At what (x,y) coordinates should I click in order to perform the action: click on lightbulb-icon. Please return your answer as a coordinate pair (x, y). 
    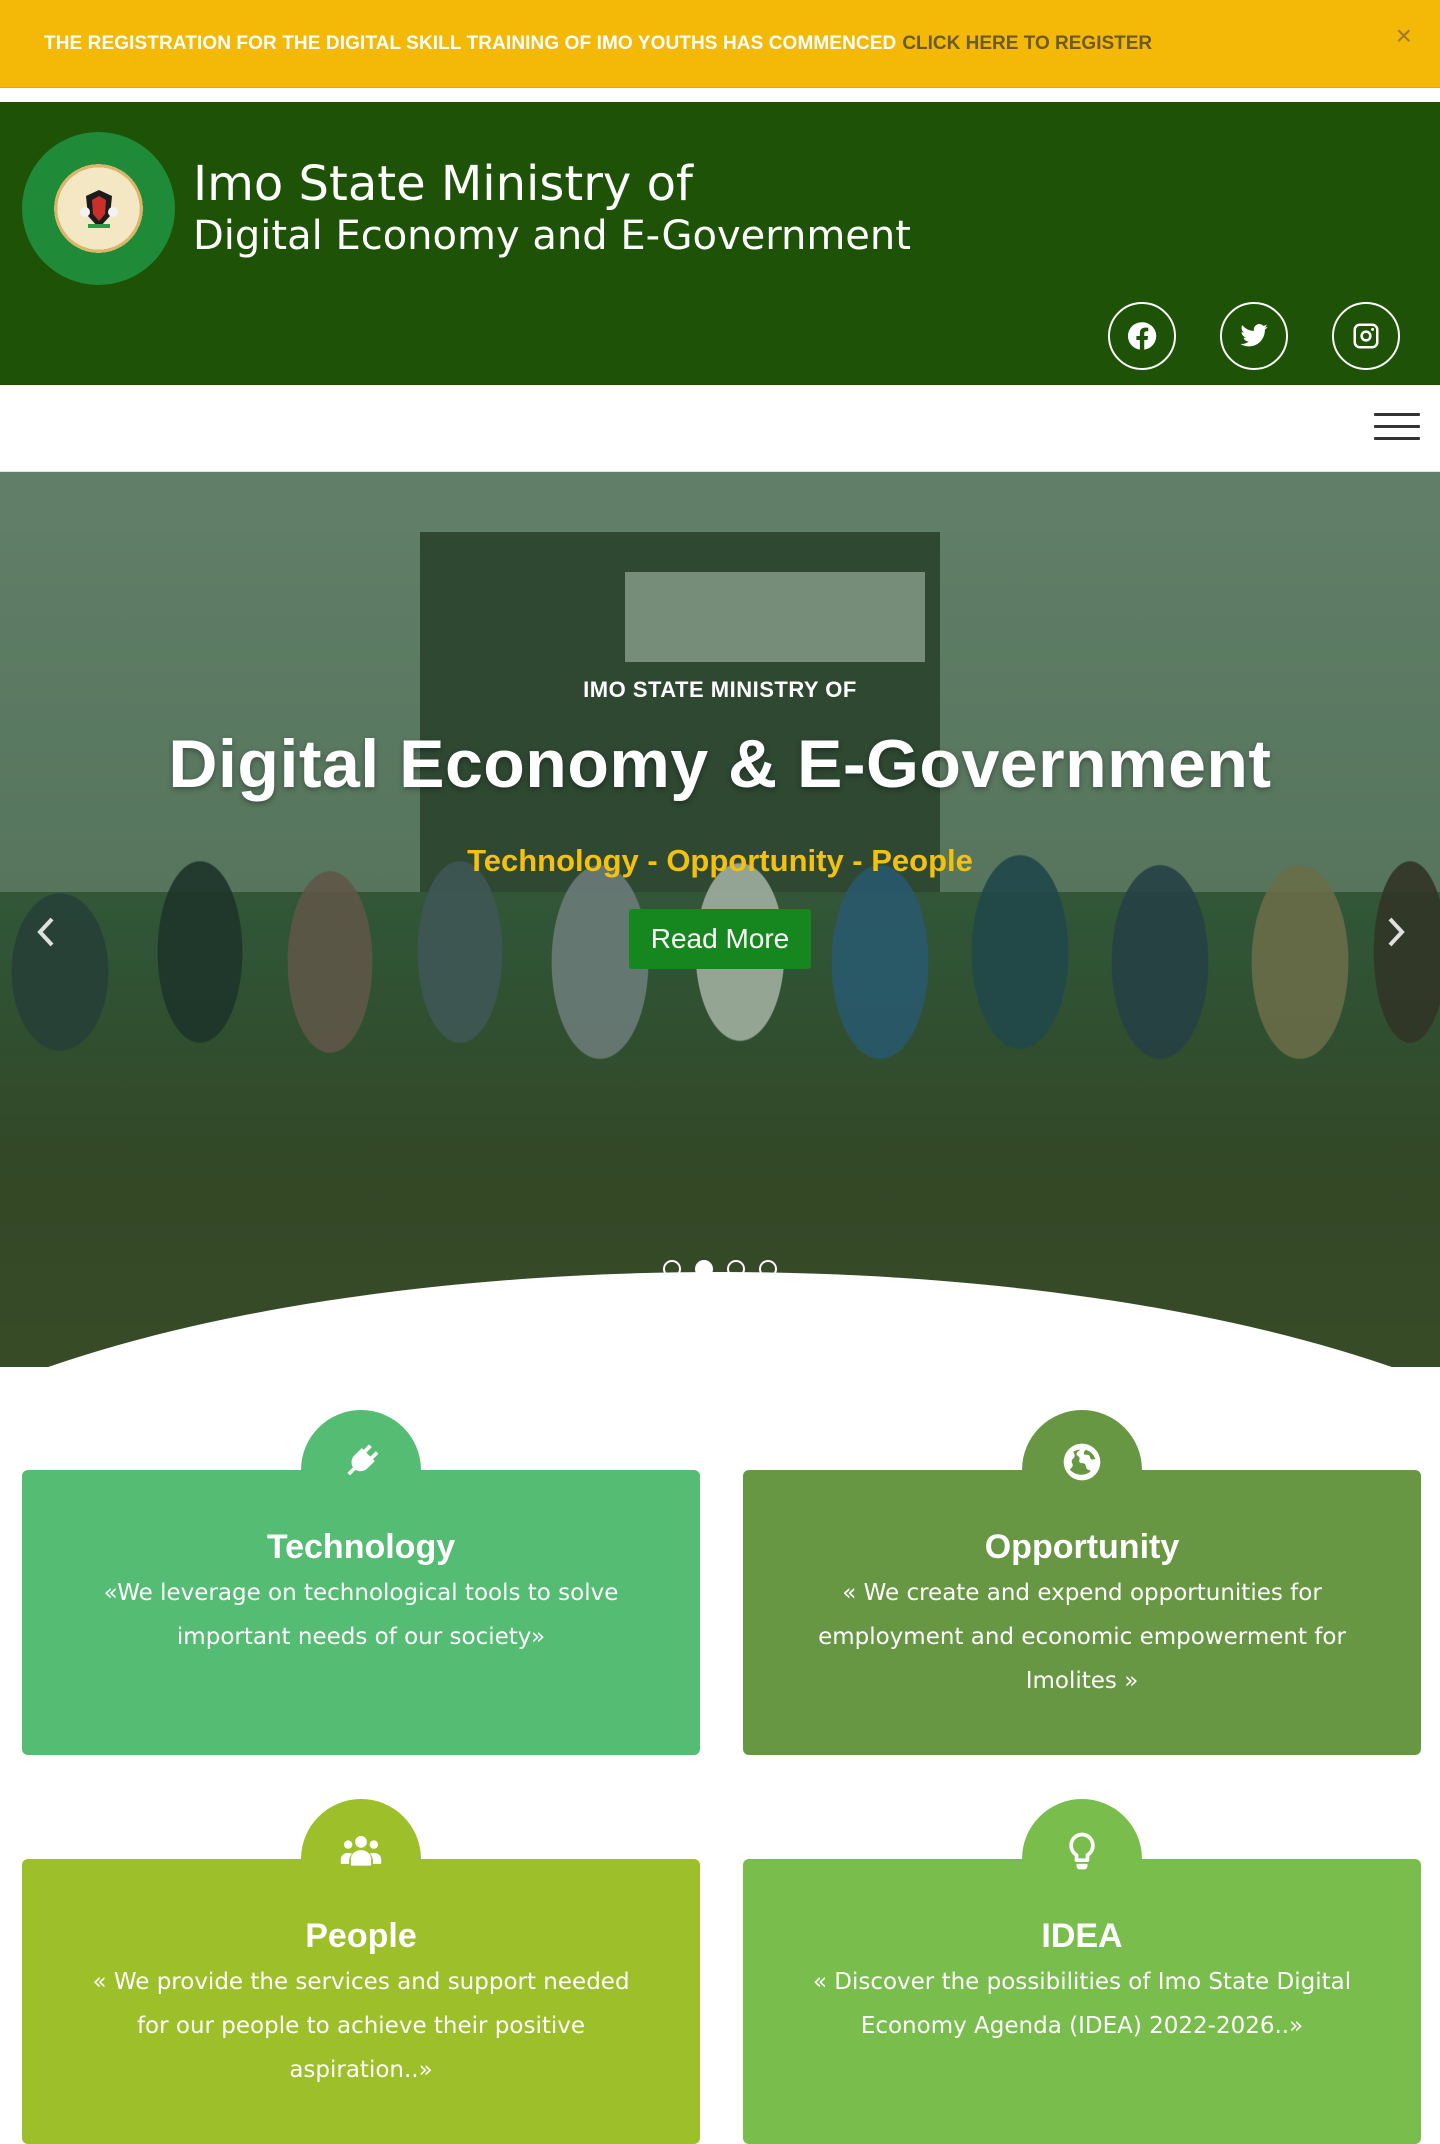
    Looking at the image, I should click on (1082, 1851).